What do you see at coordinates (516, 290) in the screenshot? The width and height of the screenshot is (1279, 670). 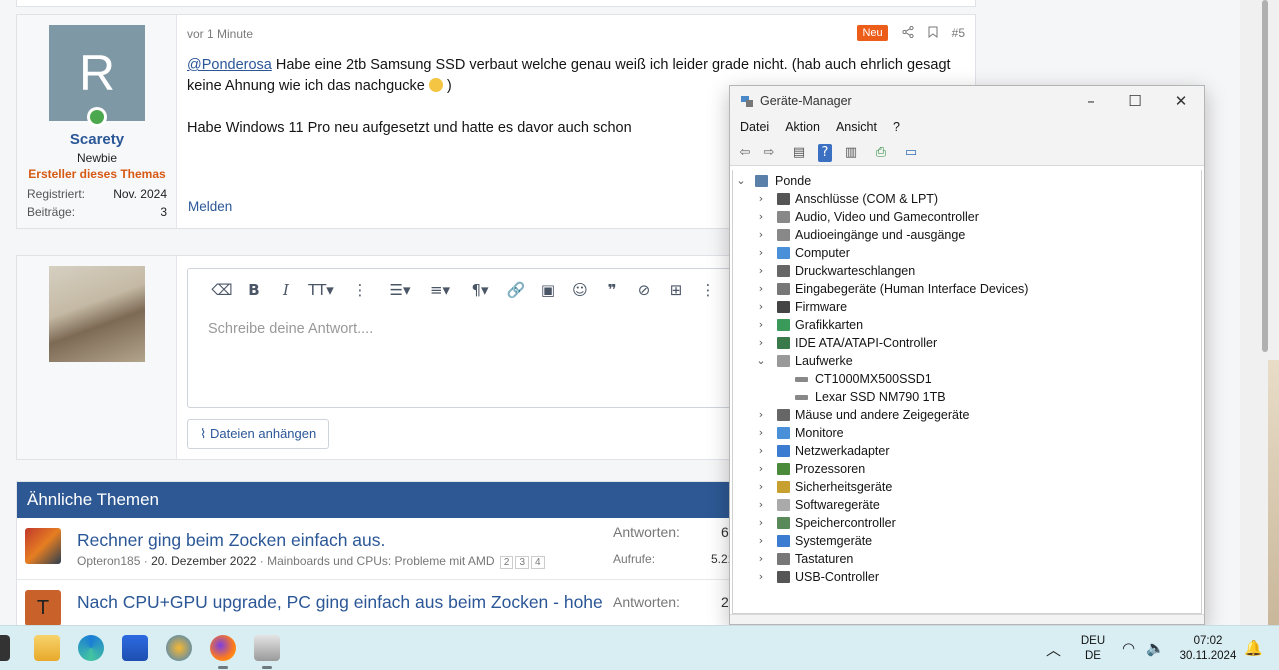 I see `link-icon: 🔗` at bounding box center [516, 290].